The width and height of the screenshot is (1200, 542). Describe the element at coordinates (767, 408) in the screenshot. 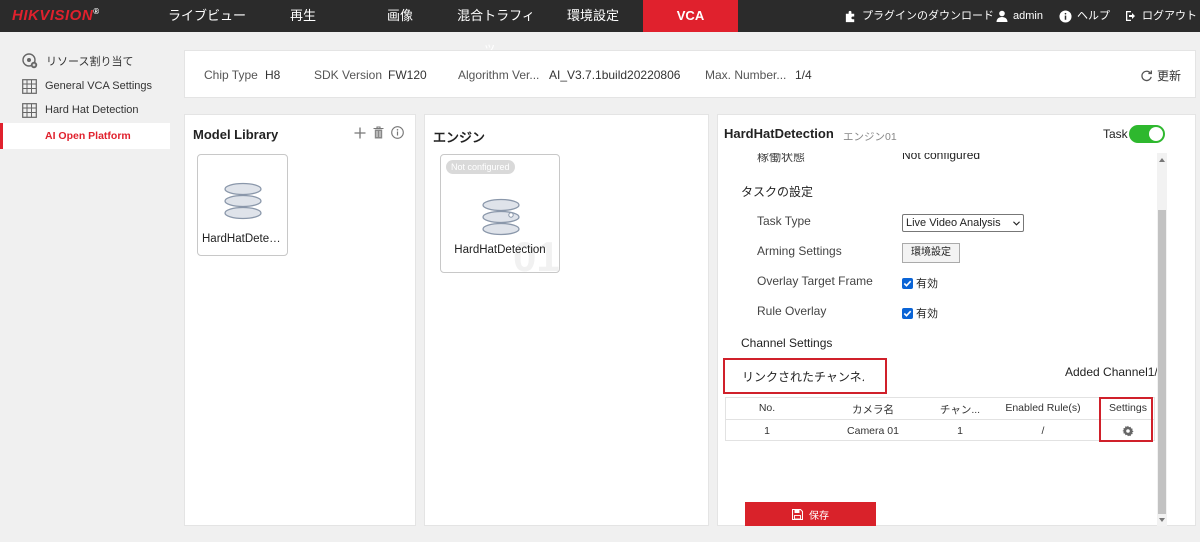

I see `column-header-no: No.` at that location.